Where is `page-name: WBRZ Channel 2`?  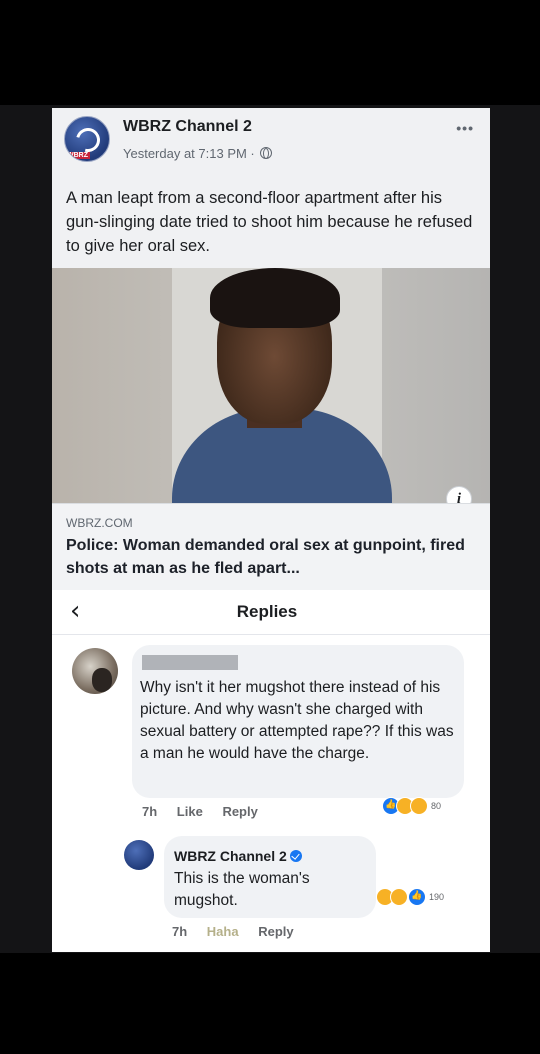
page-name: WBRZ Channel 2 is located at coordinates (187, 127).